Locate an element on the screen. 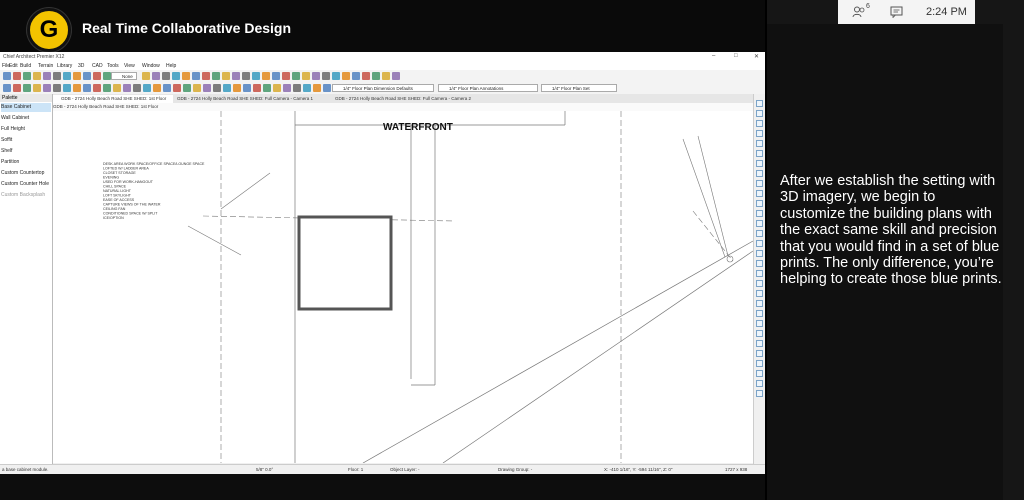  menu-view: View is located at coordinates (129, 66).